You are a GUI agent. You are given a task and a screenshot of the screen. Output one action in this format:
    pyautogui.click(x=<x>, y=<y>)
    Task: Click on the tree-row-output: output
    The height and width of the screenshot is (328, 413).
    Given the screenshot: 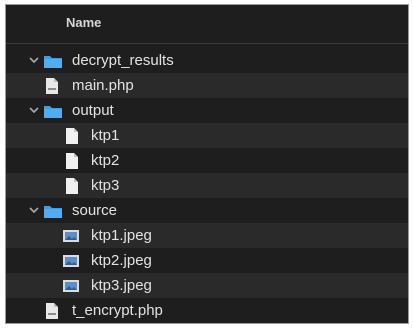 What is the action you would take?
    pyautogui.click(x=207, y=110)
    